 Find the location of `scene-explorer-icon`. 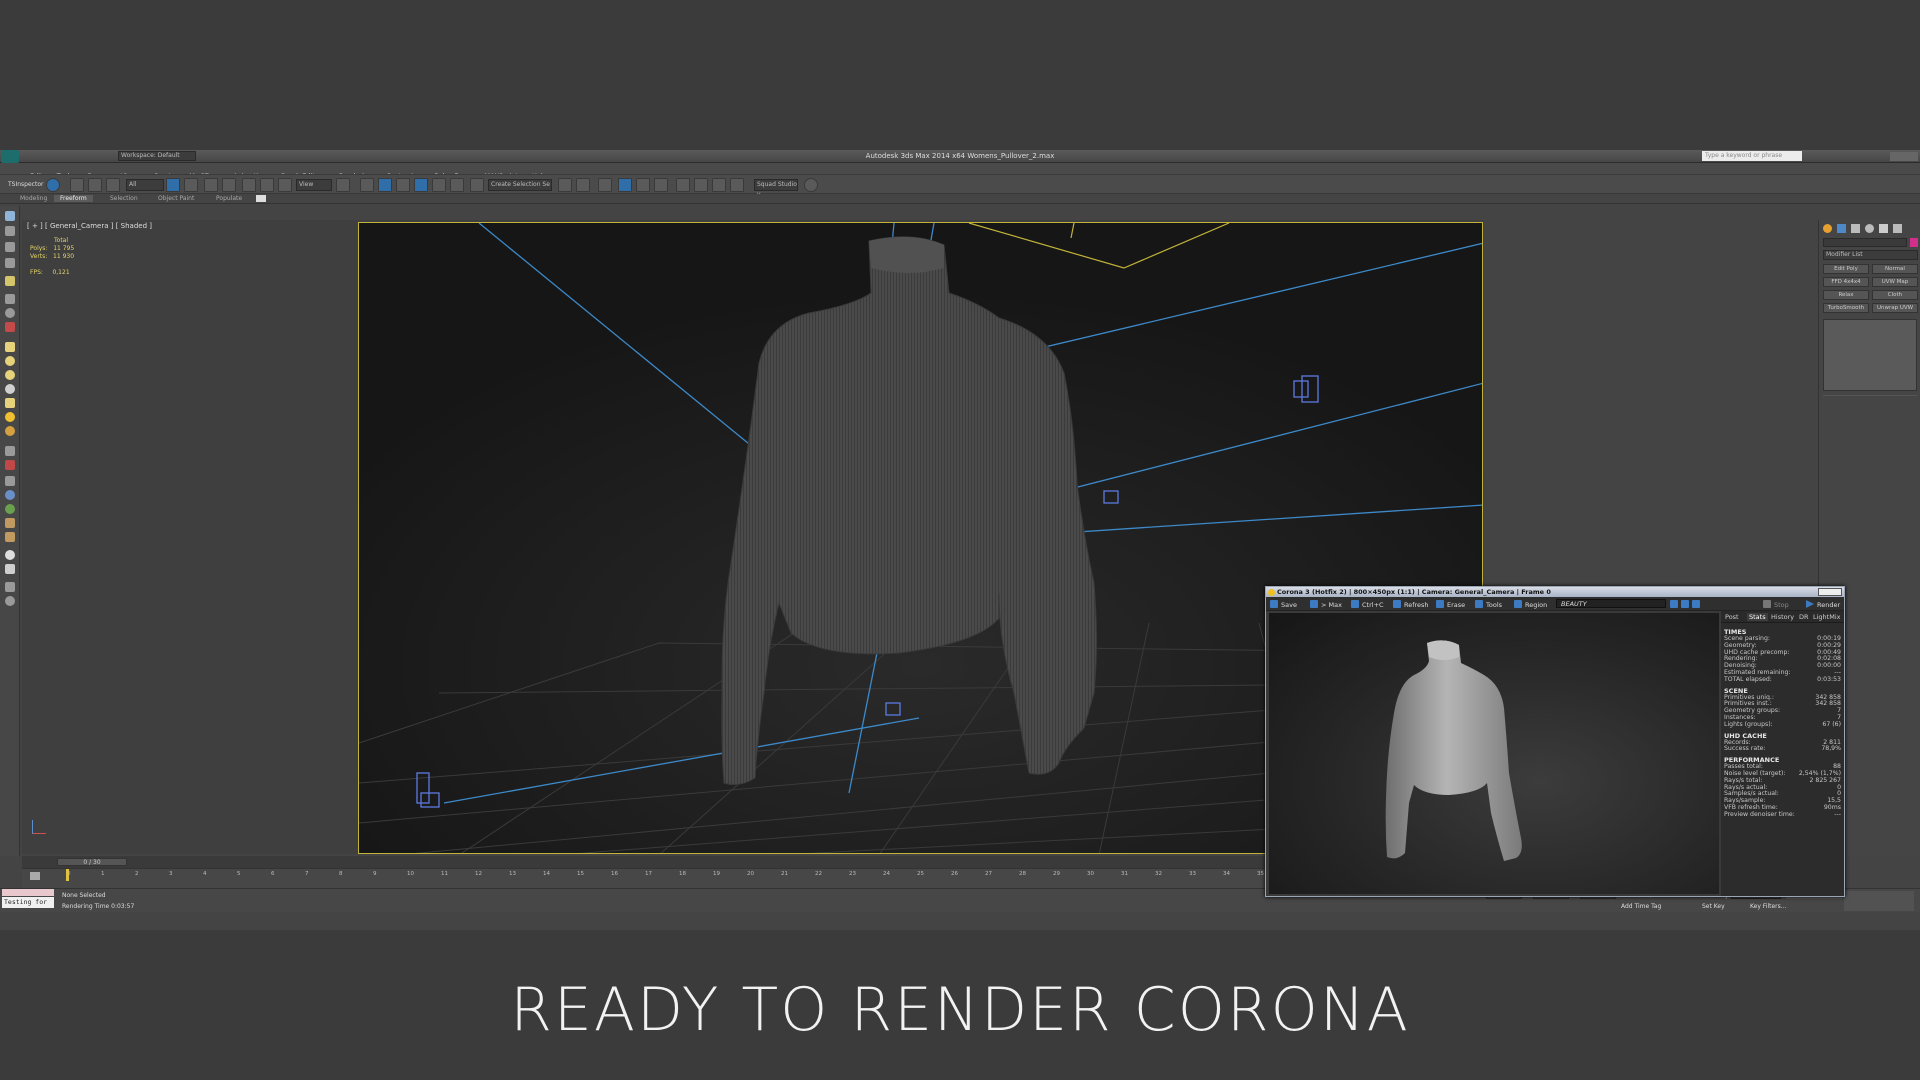

scene-explorer-icon is located at coordinates (10, 231).